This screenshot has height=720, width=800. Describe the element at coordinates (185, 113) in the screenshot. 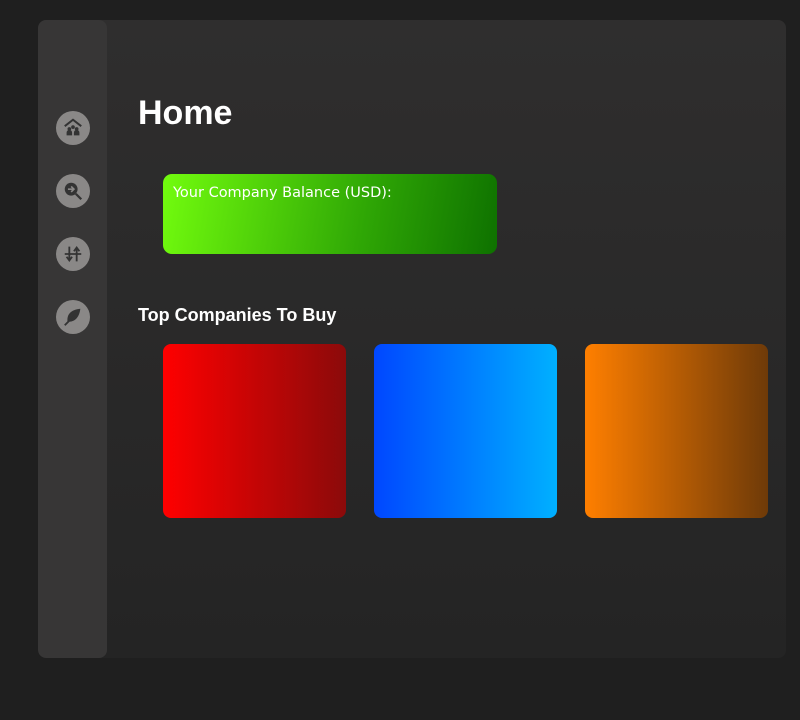

I see `page-title: Home` at that location.